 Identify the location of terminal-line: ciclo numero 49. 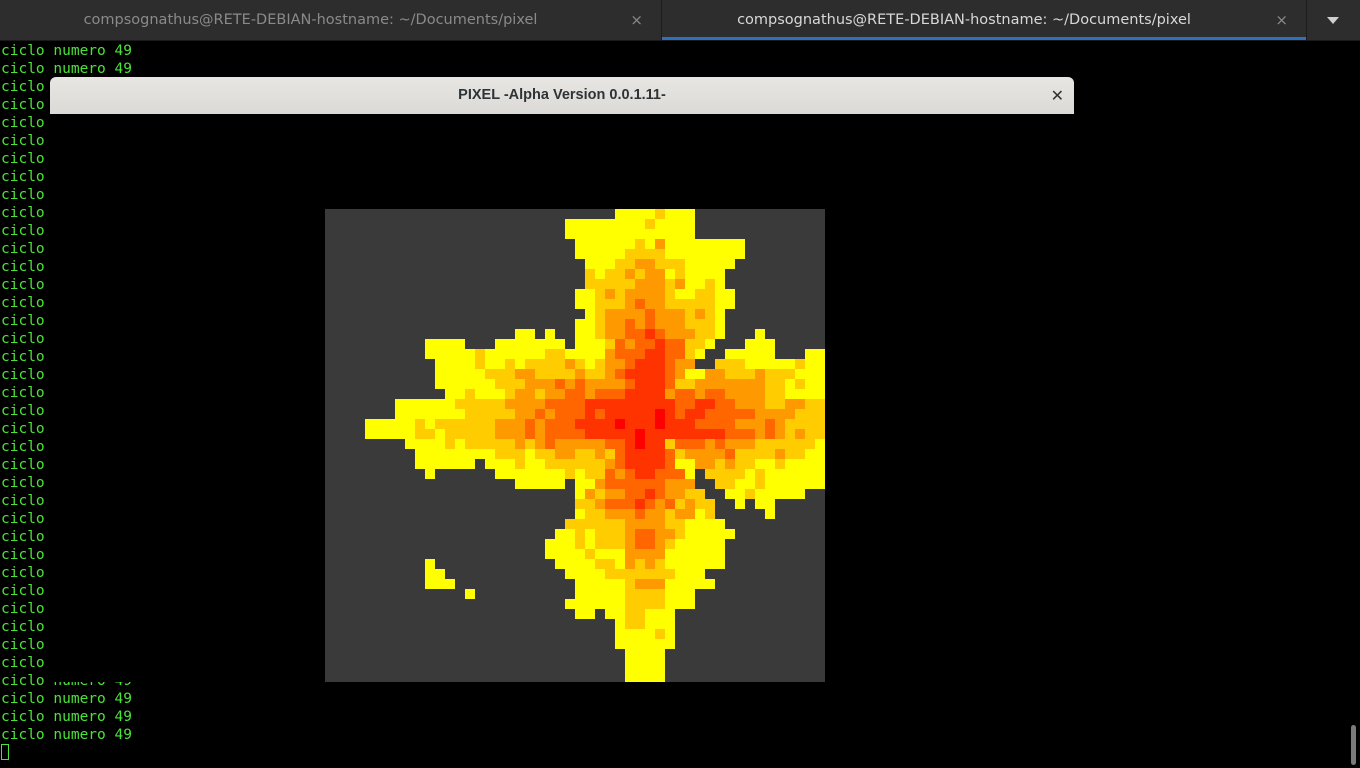
(66, 69).